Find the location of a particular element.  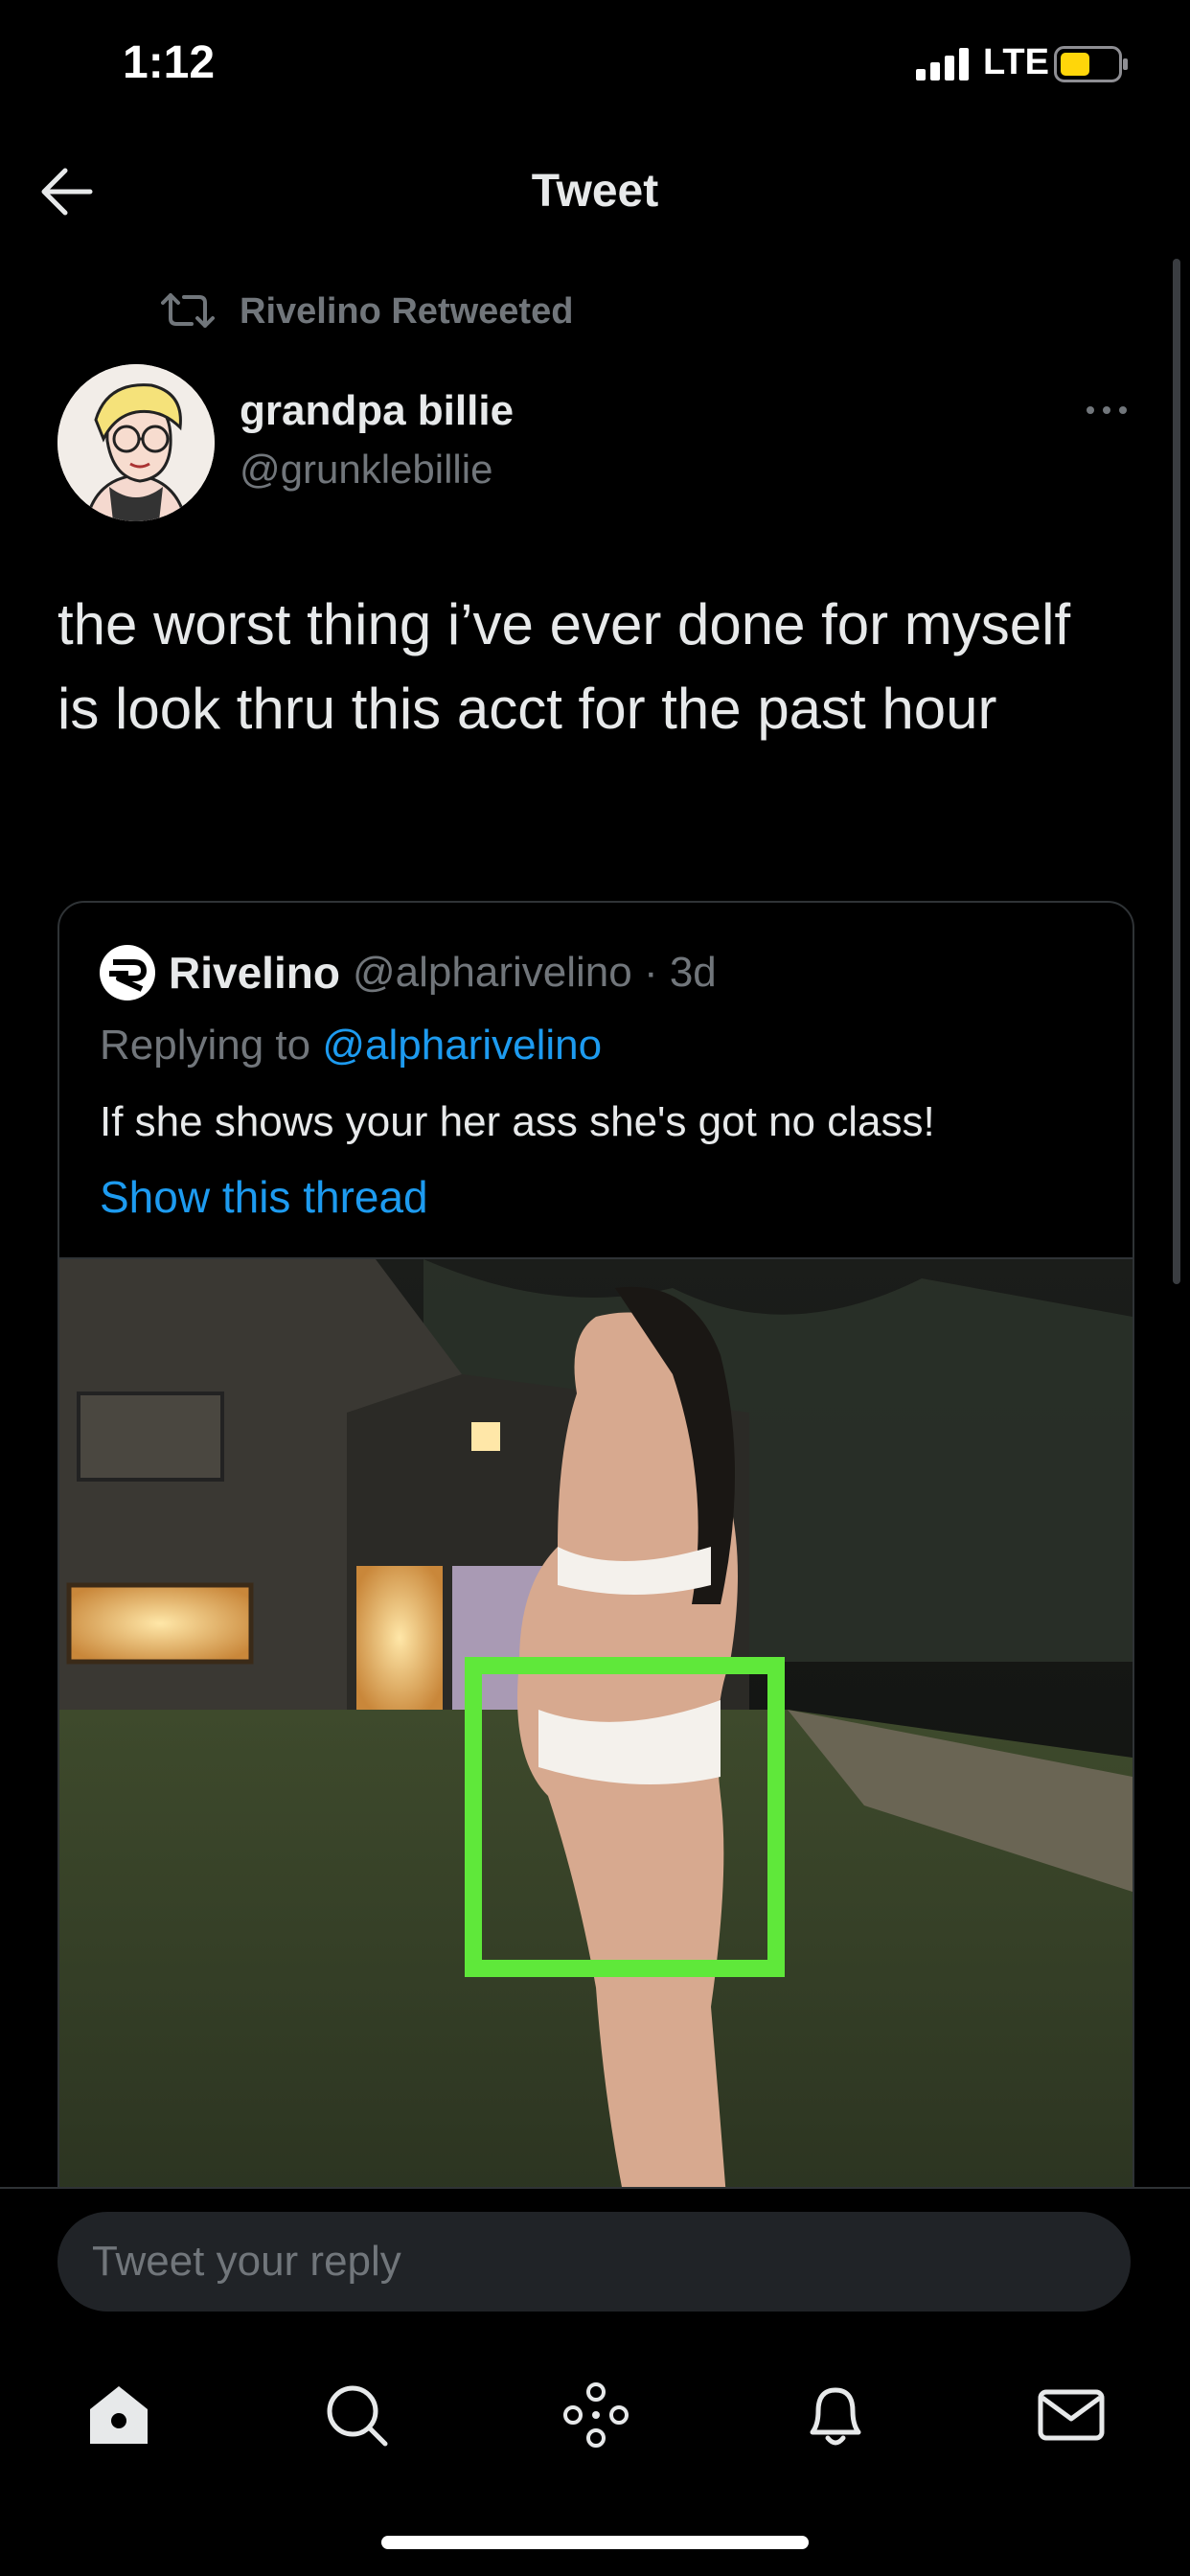

home-icon is located at coordinates (119, 2415).